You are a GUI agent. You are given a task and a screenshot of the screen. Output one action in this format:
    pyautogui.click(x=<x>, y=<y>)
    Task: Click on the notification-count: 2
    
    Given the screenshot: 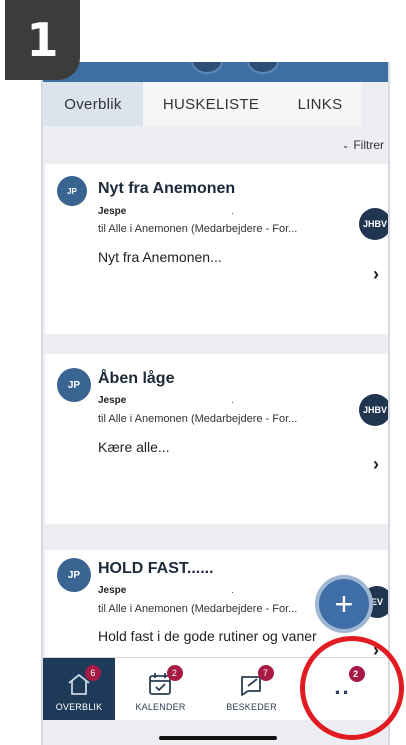 What is the action you would take?
    pyautogui.click(x=174, y=673)
    